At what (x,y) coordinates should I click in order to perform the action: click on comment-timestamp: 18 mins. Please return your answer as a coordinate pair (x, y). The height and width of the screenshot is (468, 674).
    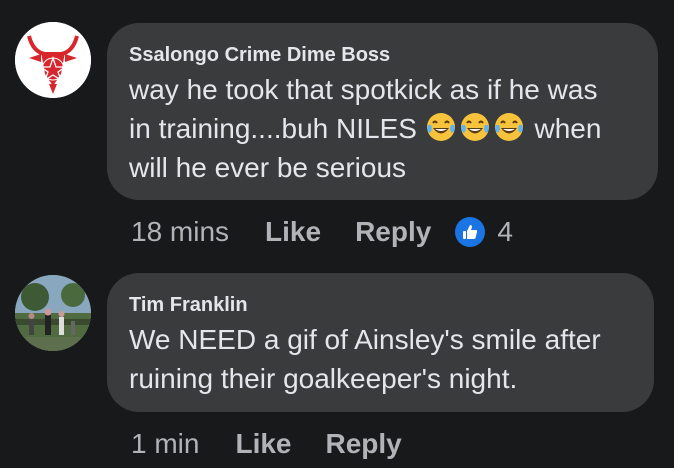
    Looking at the image, I should click on (180, 232).